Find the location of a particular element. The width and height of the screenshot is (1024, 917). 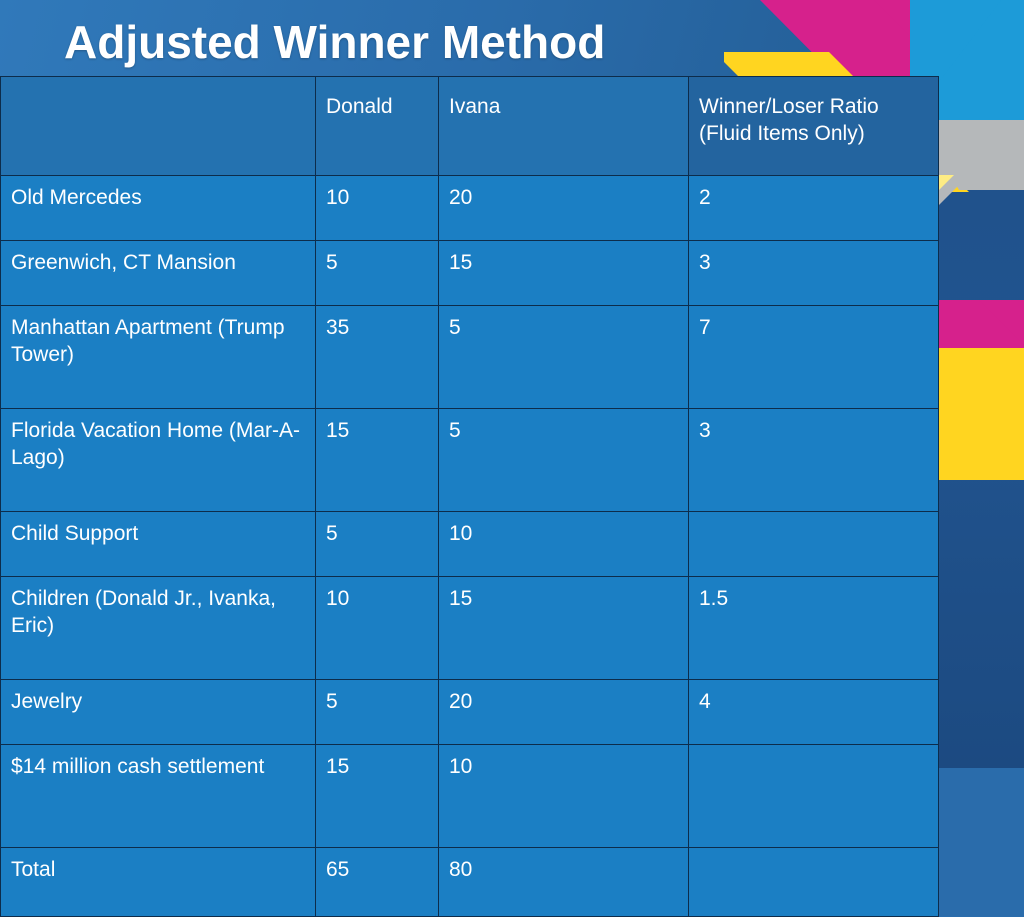

table-row: Florida Vacation Home (Mar-A-Lago) 15 5 3 is located at coordinates (469, 460).